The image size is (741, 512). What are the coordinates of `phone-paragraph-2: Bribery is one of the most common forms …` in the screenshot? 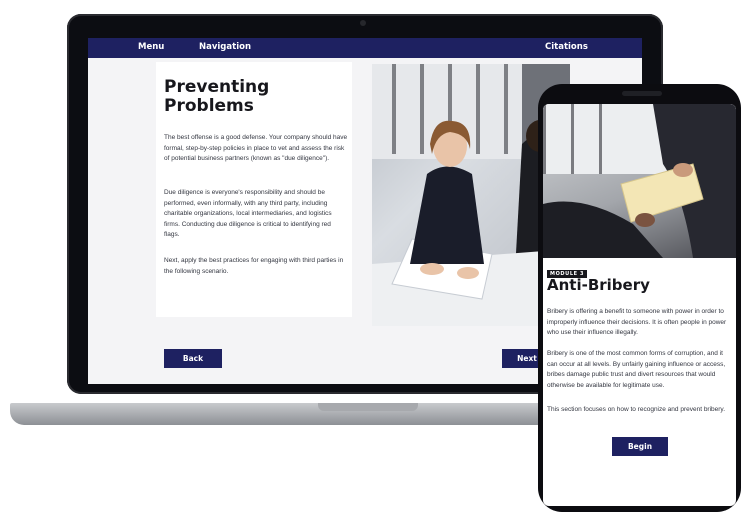 It's located at (636, 369).